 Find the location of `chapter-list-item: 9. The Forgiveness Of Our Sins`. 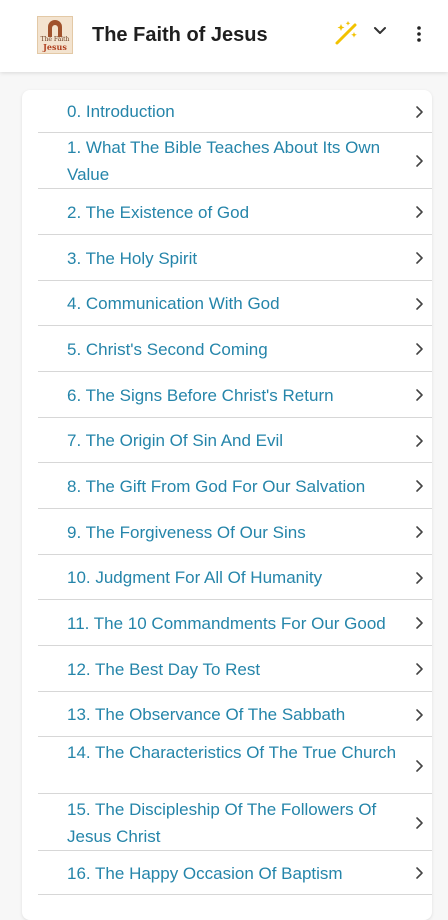

chapter-list-item: 9. The Forgiveness Of Our Sins is located at coordinates (235, 532).